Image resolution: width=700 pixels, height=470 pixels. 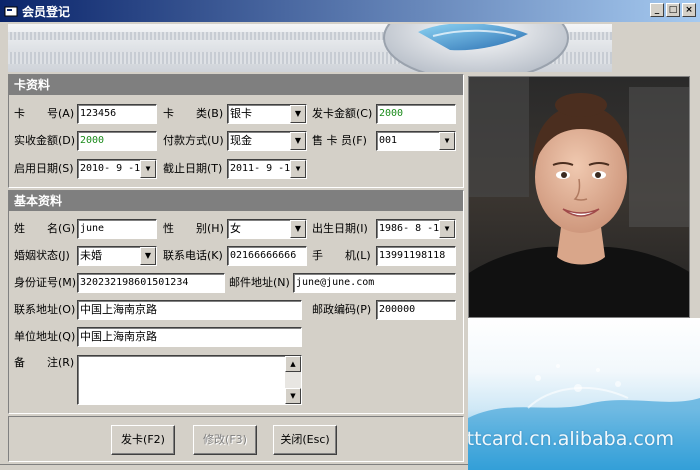 What do you see at coordinates (310, 48) in the screenshot?
I see `header-banner` at bounding box center [310, 48].